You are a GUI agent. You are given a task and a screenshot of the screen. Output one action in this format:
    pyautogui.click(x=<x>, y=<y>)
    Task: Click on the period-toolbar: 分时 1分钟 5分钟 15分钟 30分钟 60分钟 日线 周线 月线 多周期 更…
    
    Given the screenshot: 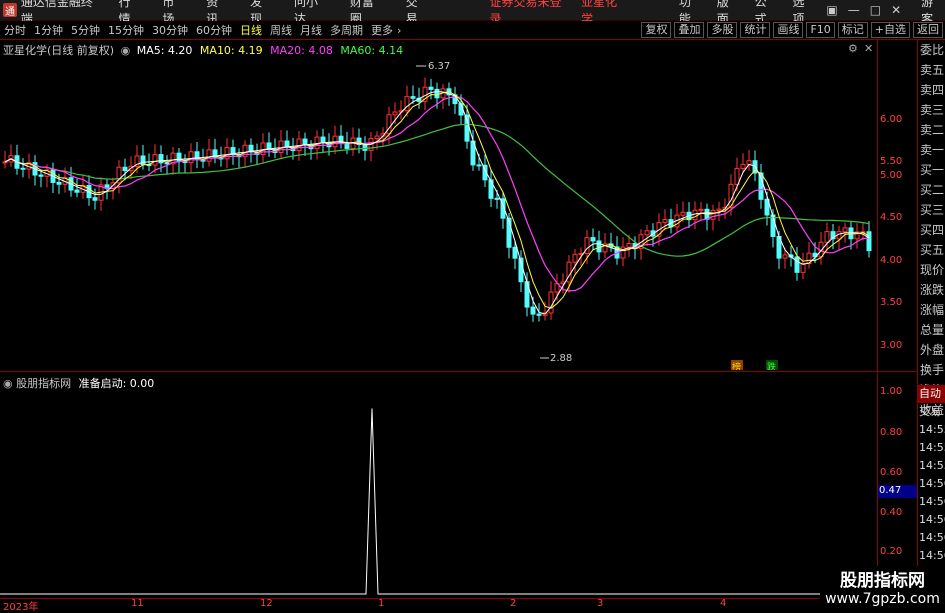 What is the action you would take?
    pyautogui.click(x=472, y=30)
    